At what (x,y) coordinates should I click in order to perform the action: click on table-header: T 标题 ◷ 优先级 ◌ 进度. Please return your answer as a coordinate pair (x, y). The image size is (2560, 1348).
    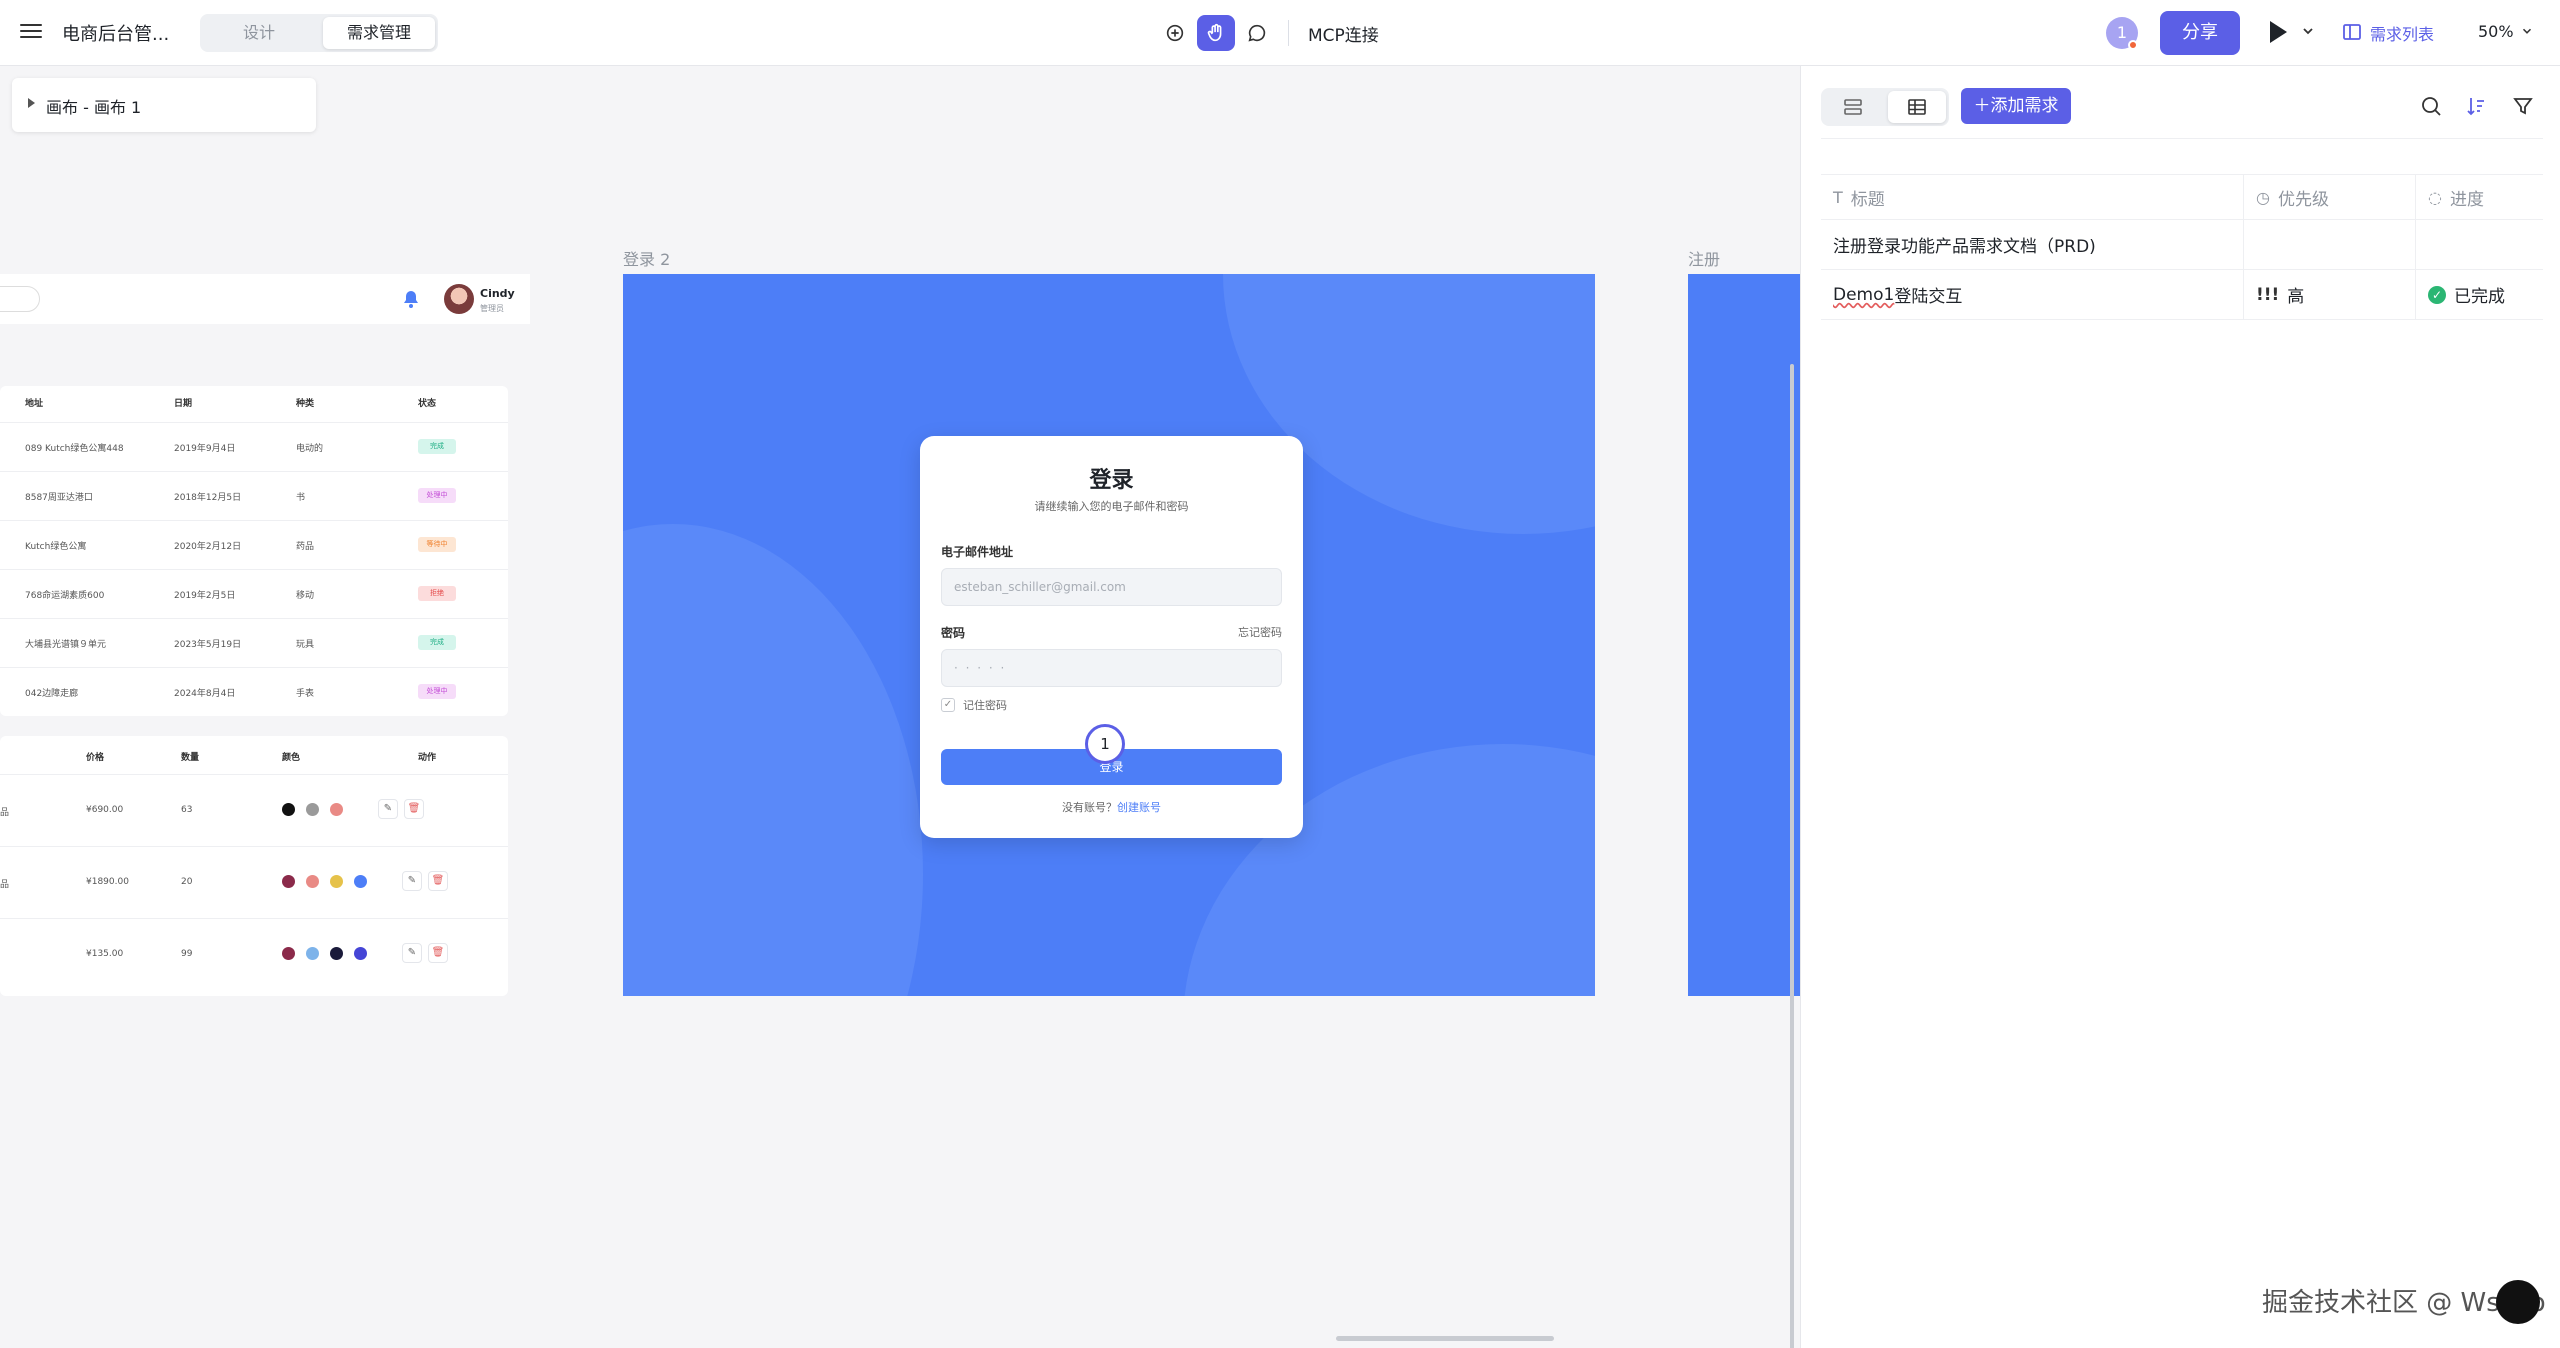
    Looking at the image, I should click on (2182, 197).